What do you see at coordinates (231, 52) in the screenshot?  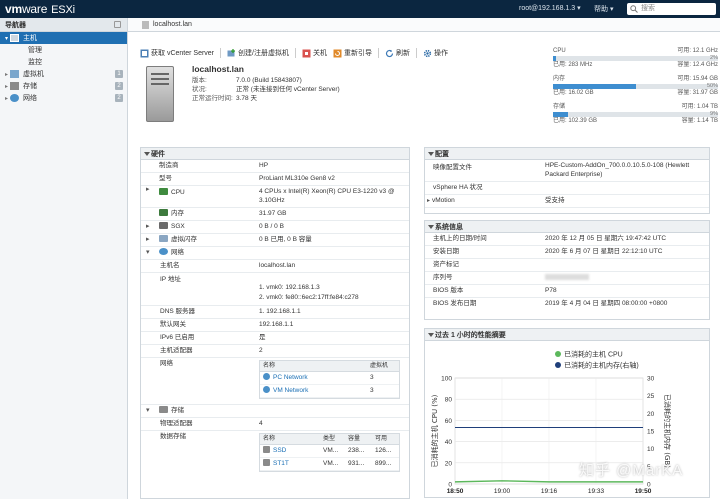 I see `create-vm-icon` at bounding box center [231, 52].